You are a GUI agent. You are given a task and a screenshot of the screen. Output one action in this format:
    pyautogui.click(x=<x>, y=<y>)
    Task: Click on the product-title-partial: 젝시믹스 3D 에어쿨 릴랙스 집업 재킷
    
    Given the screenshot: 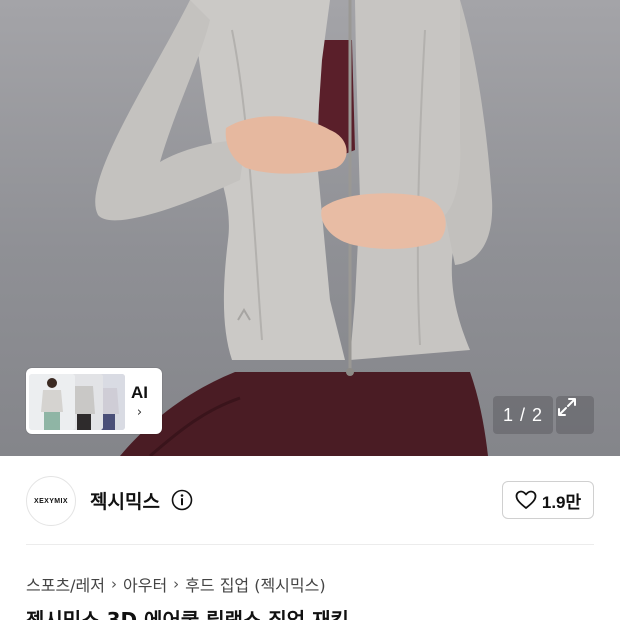 What is the action you would take?
    pyautogui.click(x=310, y=613)
    